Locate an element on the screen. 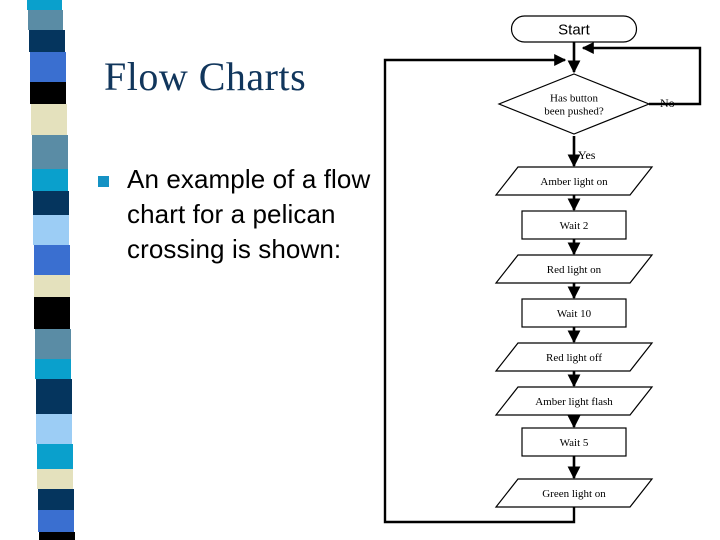 The image size is (720, 540). flowchart-node-decision is located at coordinates (574, 104).